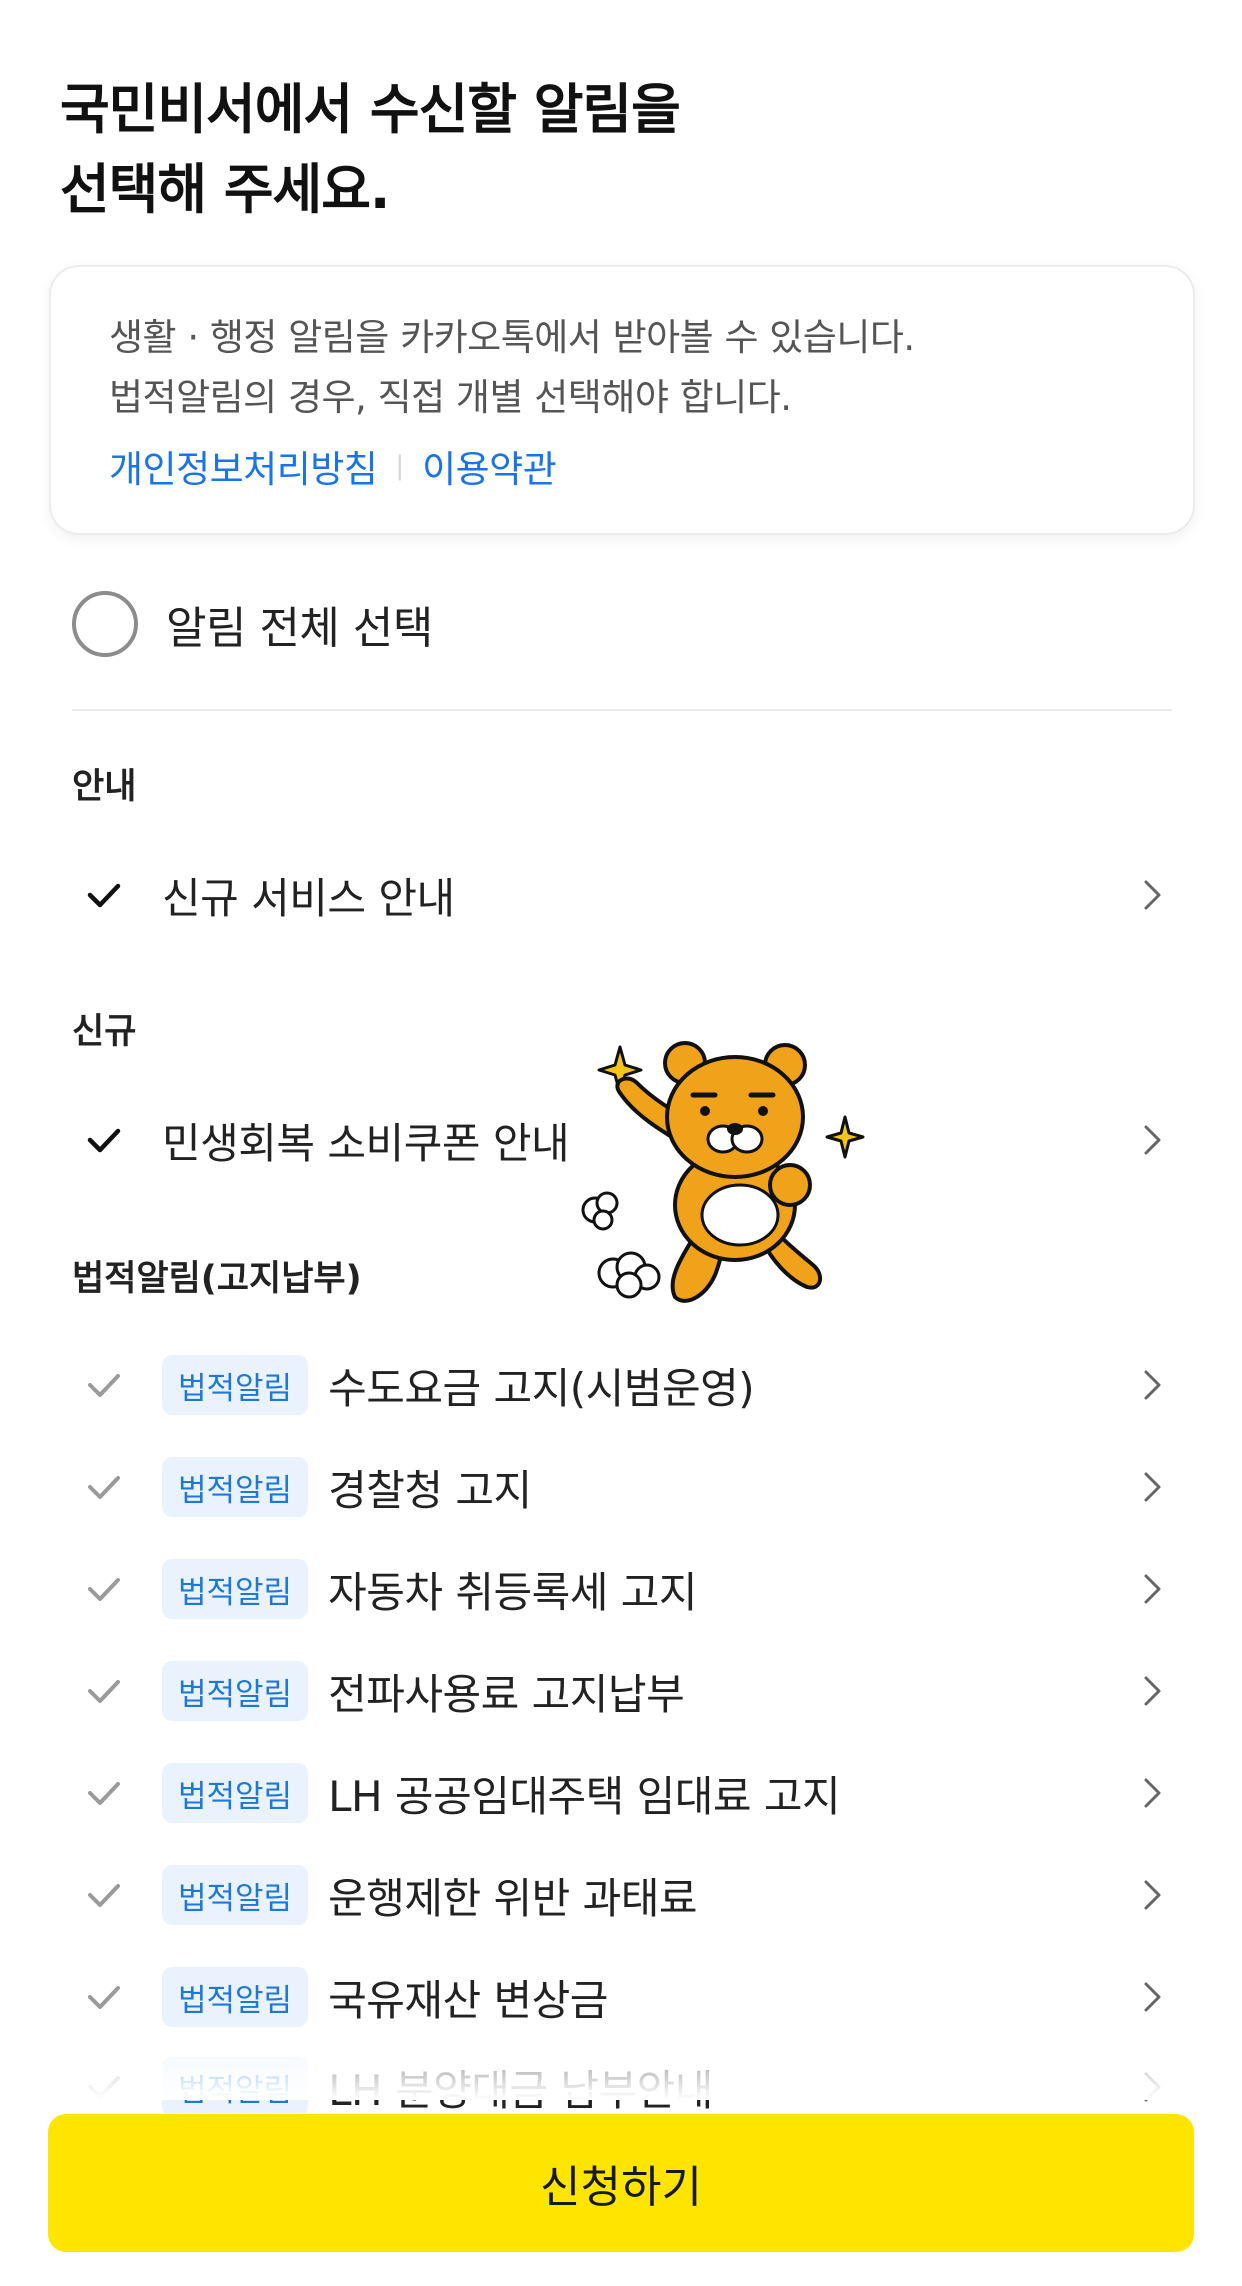  I want to click on list-item-legal: 법적알림 수도요금 고지(시범운영), so click(622, 1385).